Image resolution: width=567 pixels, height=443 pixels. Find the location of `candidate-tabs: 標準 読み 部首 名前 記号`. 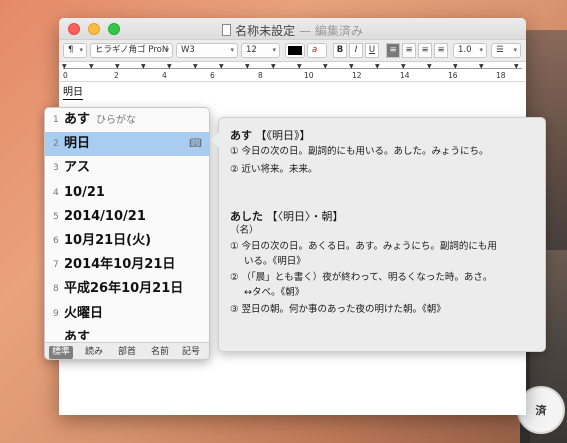

candidate-tabs: 標準 読み 部首 名前 記号 is located at coordinates (127, 350).